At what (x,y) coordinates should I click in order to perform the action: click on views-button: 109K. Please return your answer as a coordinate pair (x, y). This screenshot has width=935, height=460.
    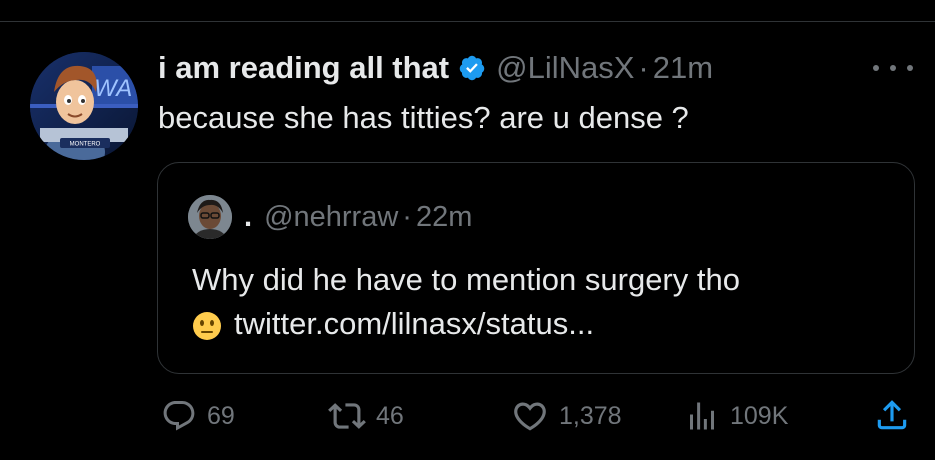
    Looking at the image, I should click on (736, 416).